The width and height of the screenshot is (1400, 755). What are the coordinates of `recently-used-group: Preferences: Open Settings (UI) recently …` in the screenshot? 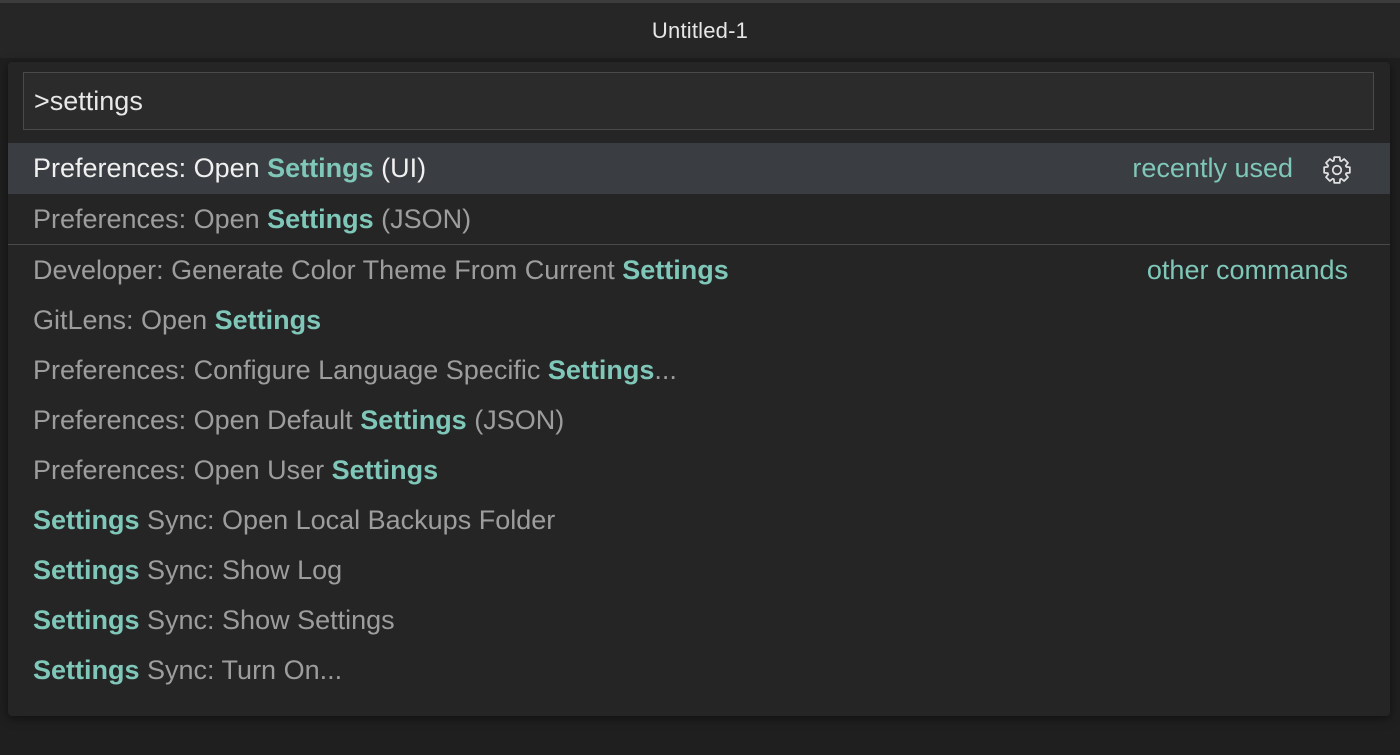 It's located at (699, 193).